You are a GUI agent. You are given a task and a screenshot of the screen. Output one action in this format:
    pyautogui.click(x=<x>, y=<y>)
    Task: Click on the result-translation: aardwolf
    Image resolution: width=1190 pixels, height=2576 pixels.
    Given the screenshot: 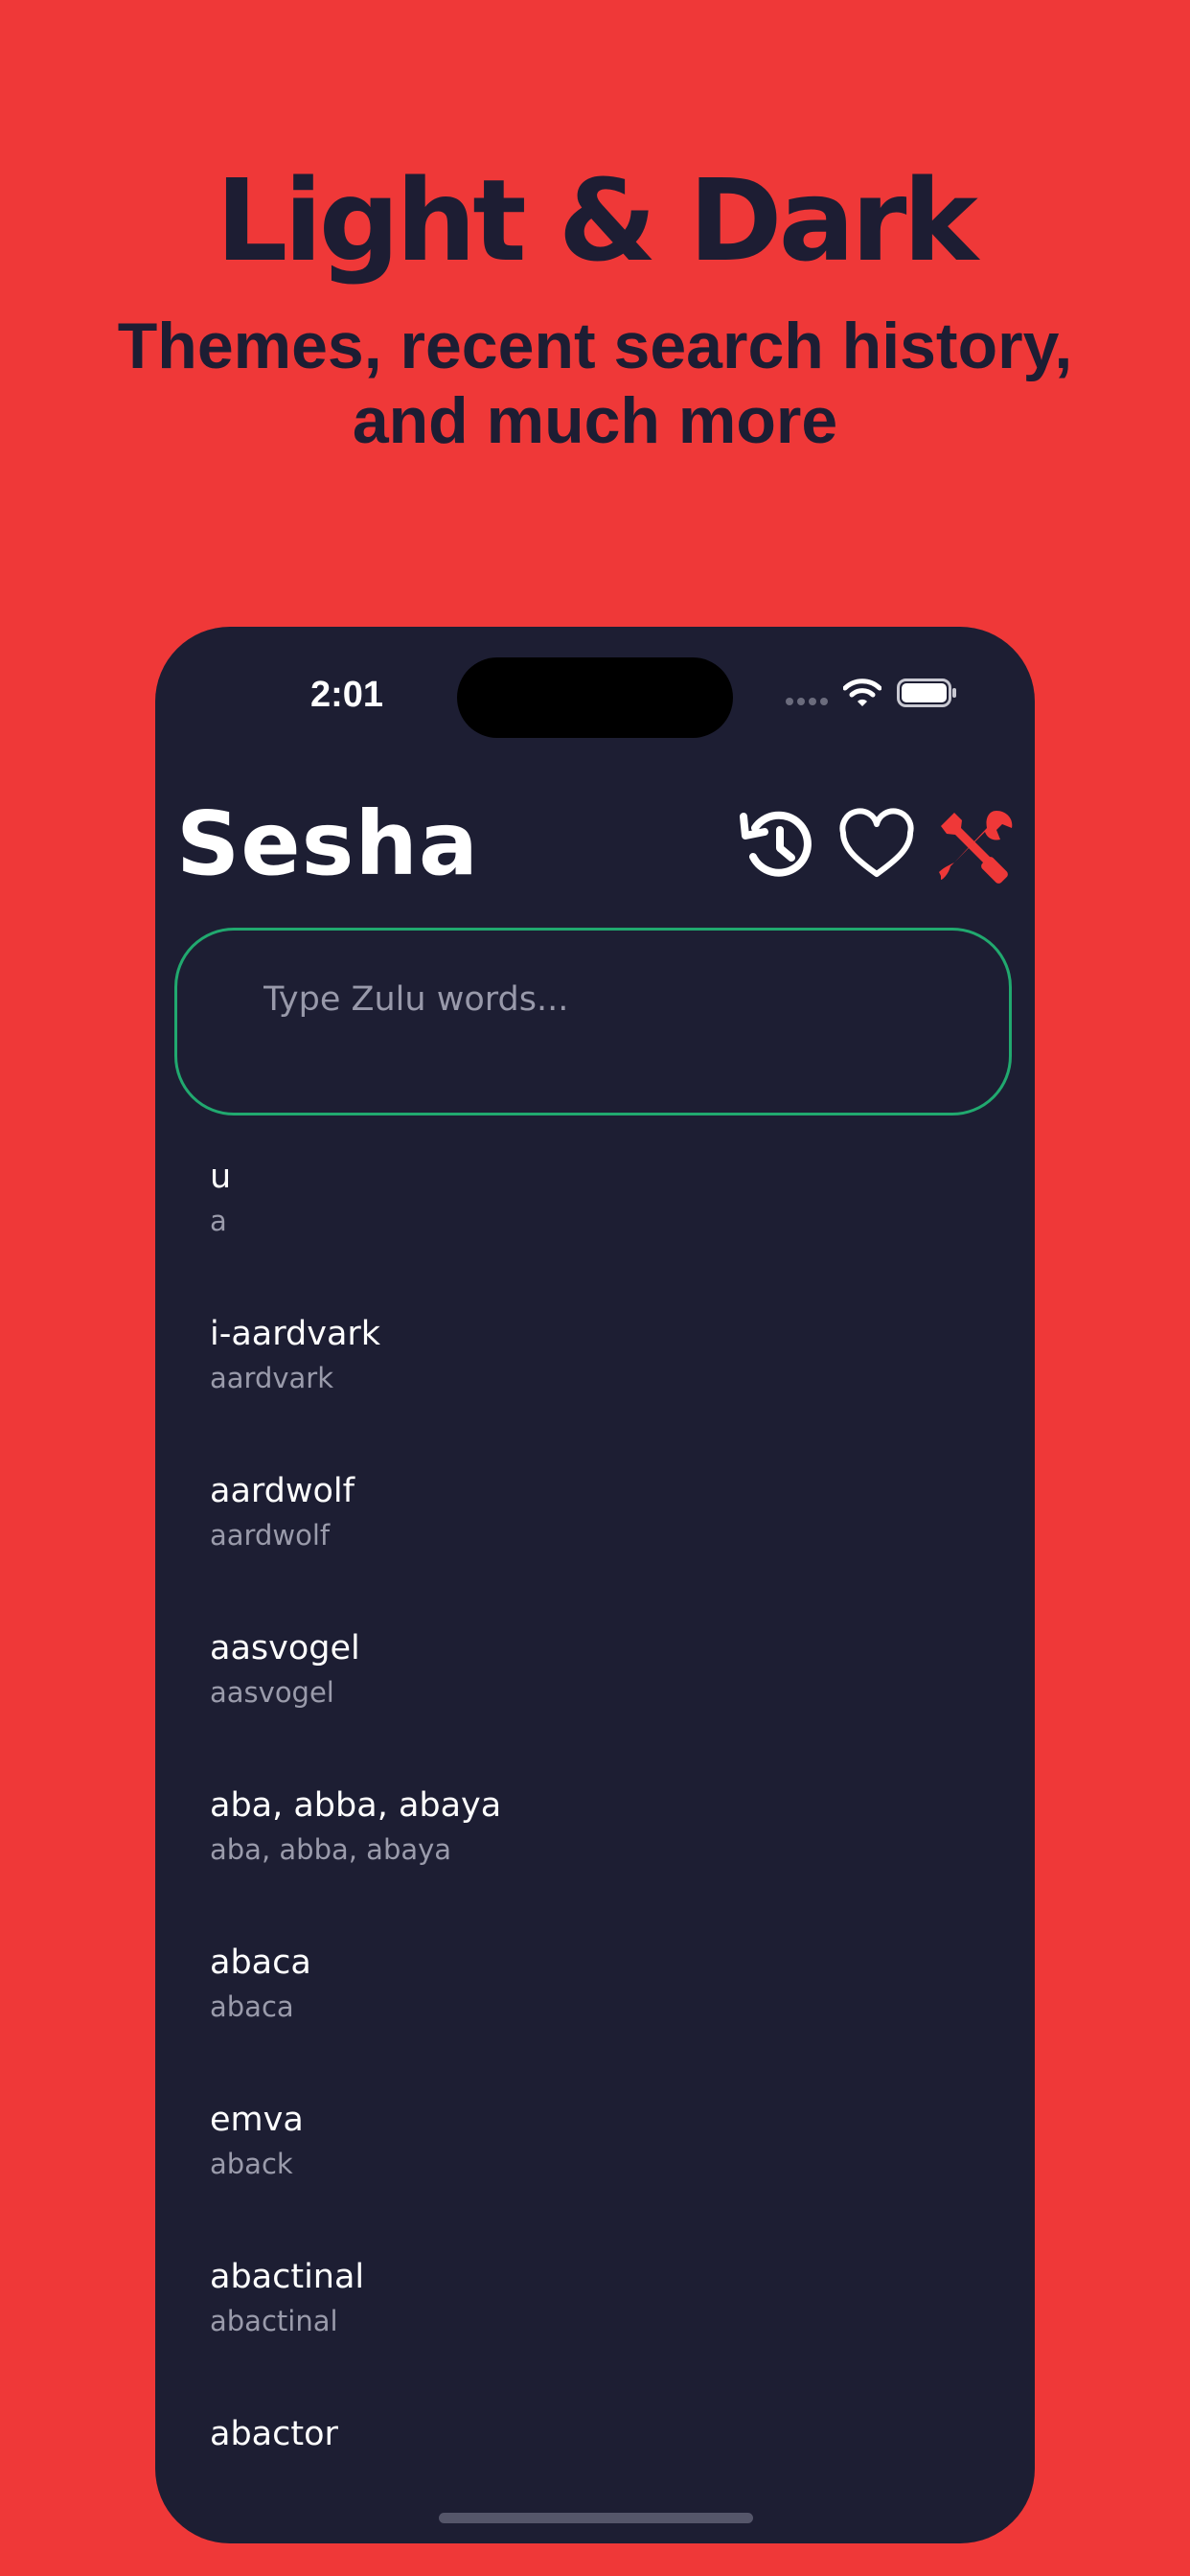 What is the action you would take?
    pyautogui.click(x=271, y=1535)
    